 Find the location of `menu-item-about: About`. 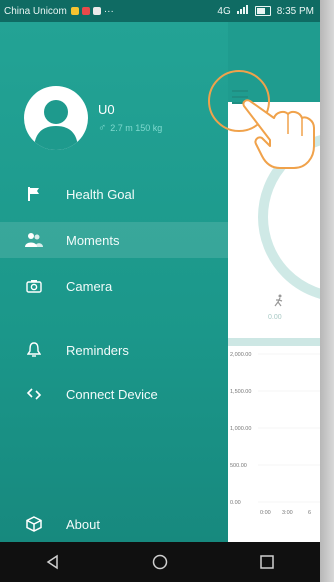

menu-item-about: About is located at coordinates (114, 524).